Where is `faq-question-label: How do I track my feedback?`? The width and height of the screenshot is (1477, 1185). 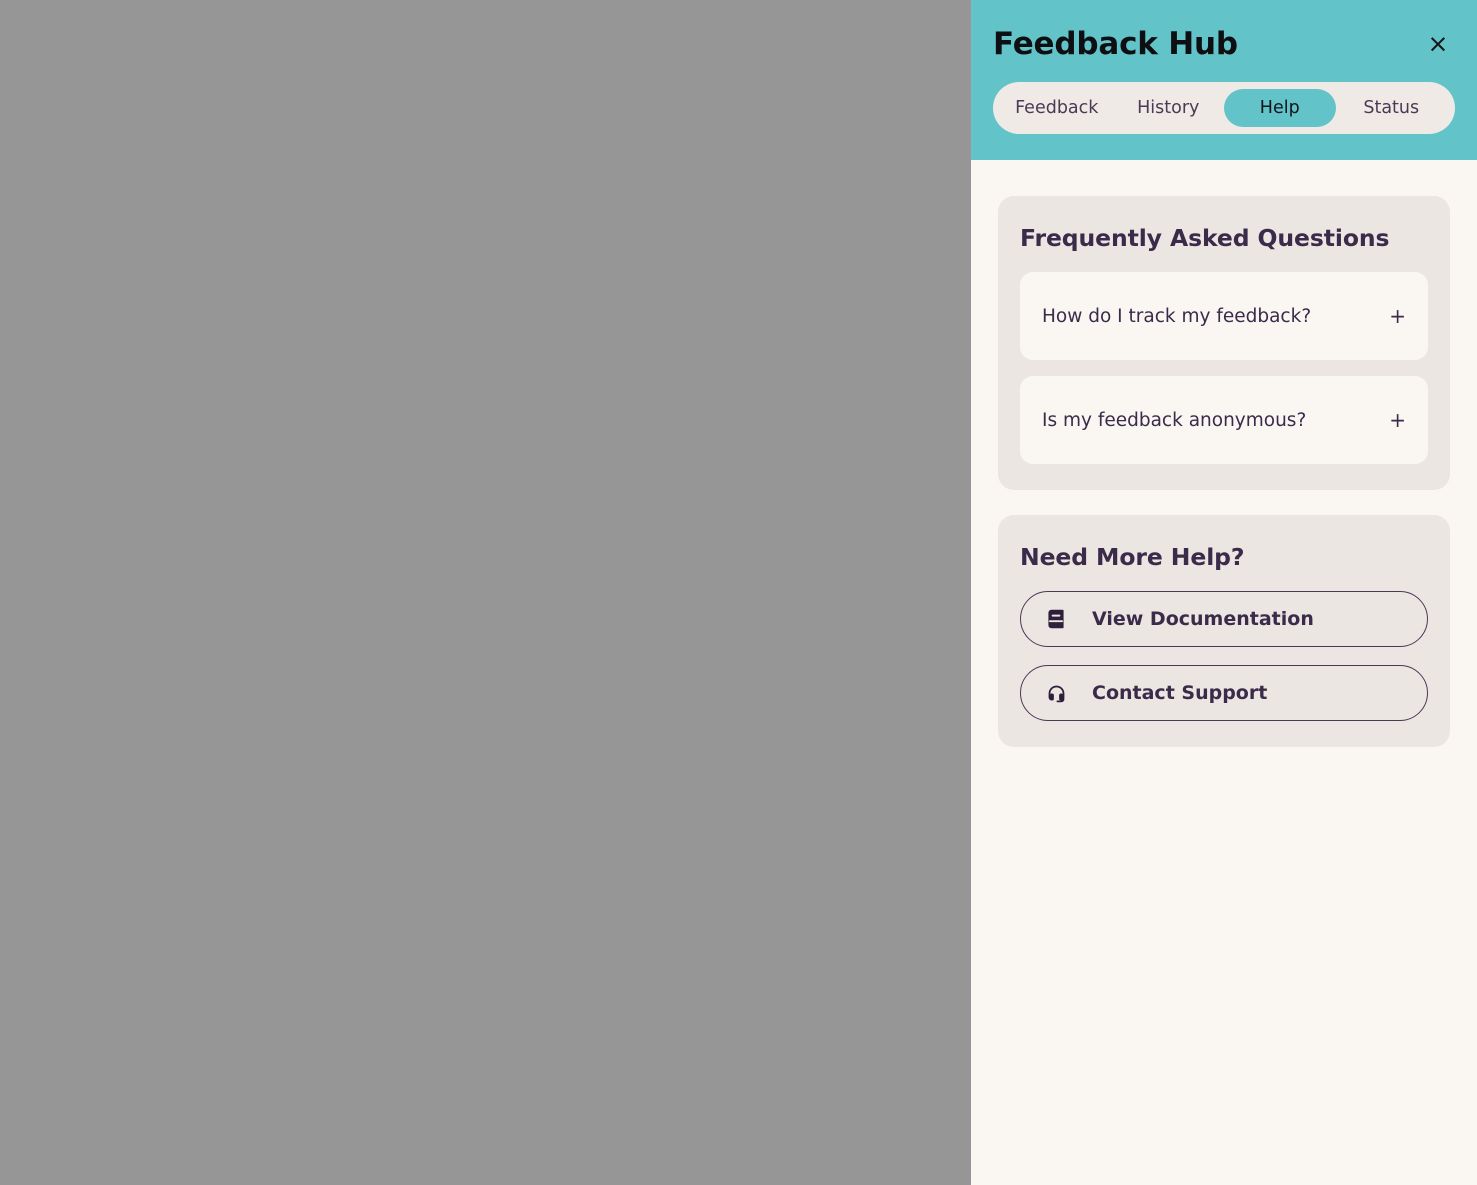 faq-question-label: How do I track my feedback? is located at coordinates (1177, 316).